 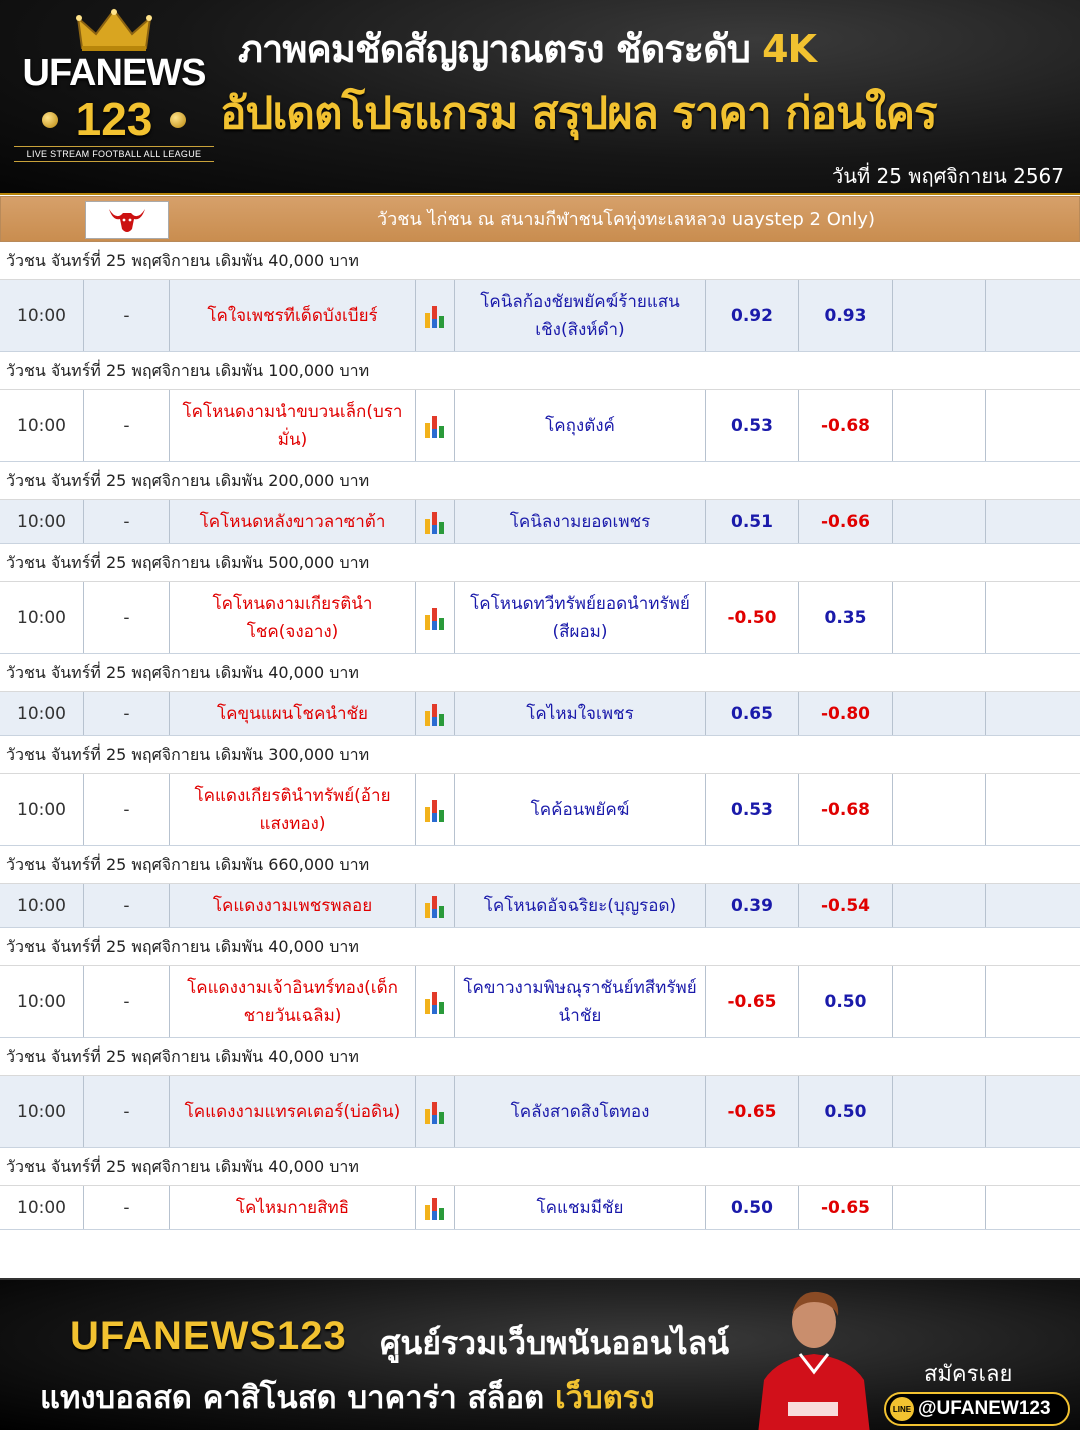 What do you see at coordinates (293, 425) in the screenshot?
I see `home-team: โคโหนดงามนำขบวนเล็ก(บรามั่น)` at bounding box center [293, 425].